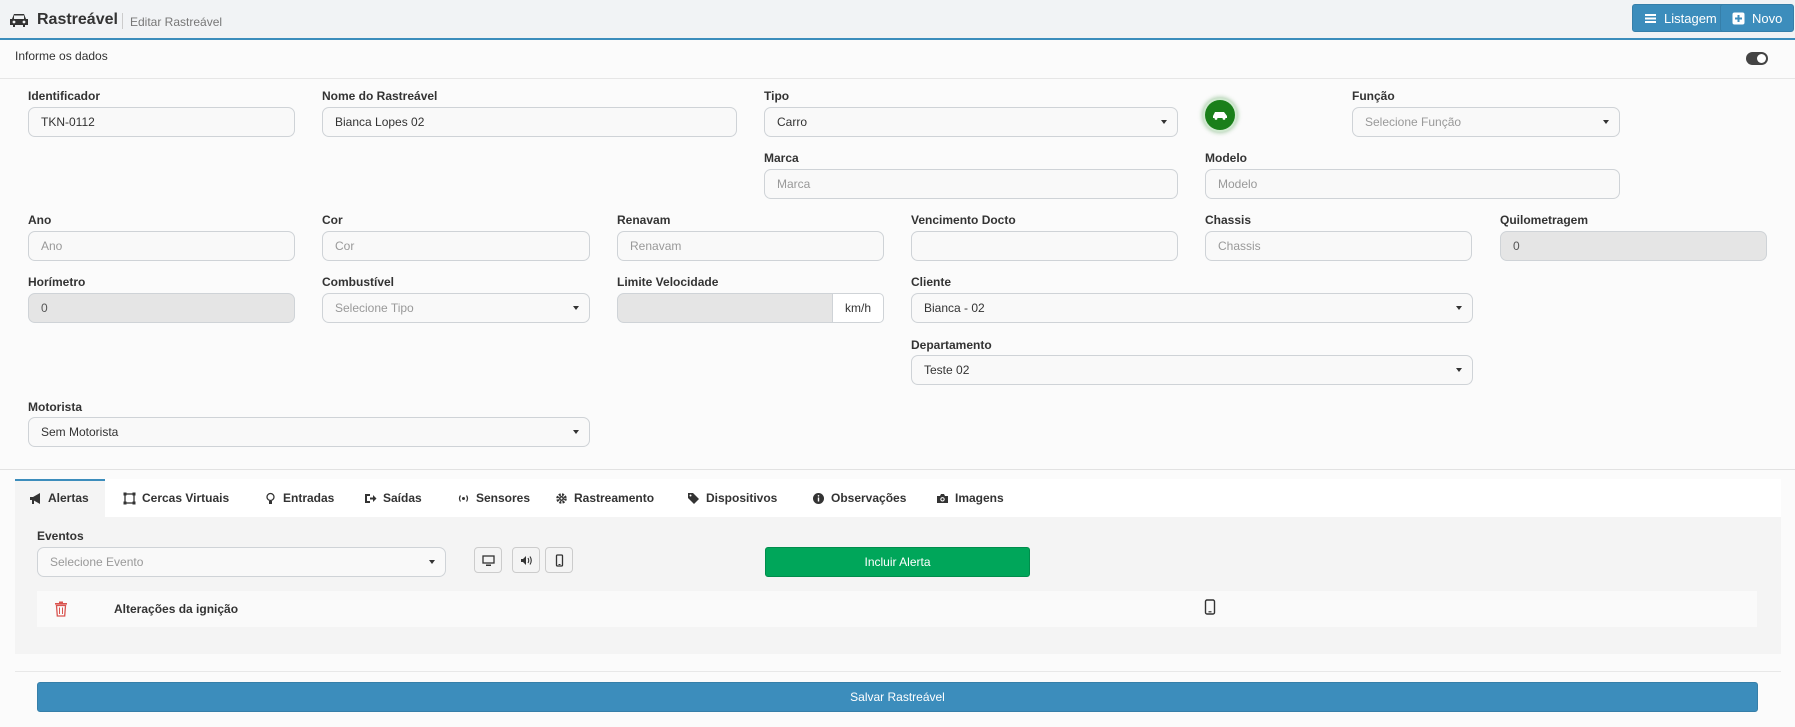  What do you see at coordinates (402, 498) in the screenshot?
I see `tab-saidas-label: Saídas` at bounding box center [402, 498].